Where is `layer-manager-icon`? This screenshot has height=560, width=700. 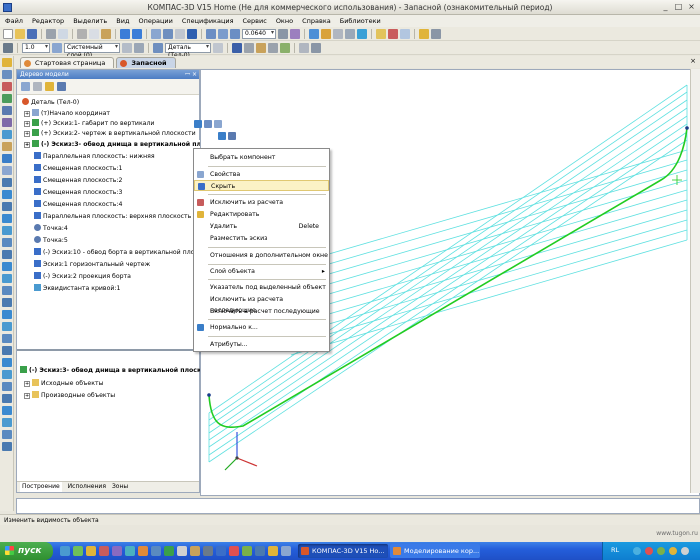 layer-manager-icon is located at coordinates (57, 47).